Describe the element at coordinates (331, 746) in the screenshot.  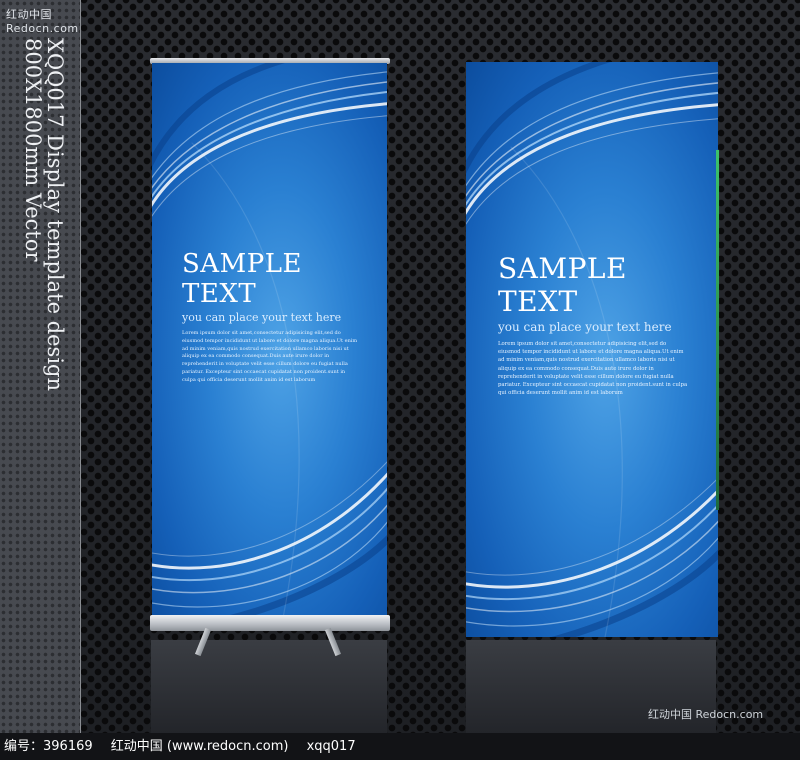
I see `footer-code: xqq017` at that location.